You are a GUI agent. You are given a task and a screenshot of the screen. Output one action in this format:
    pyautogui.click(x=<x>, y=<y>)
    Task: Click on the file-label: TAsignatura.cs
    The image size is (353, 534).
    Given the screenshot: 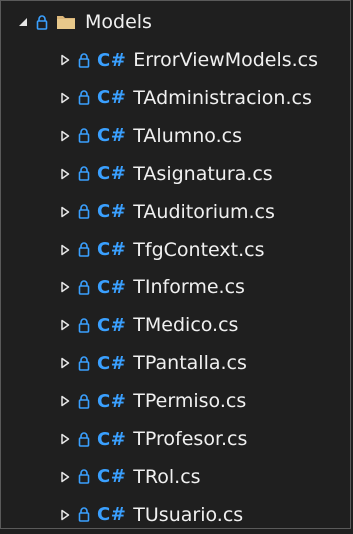 What is the action you would take?
    pyautogui.click(x=203, y=173)
    